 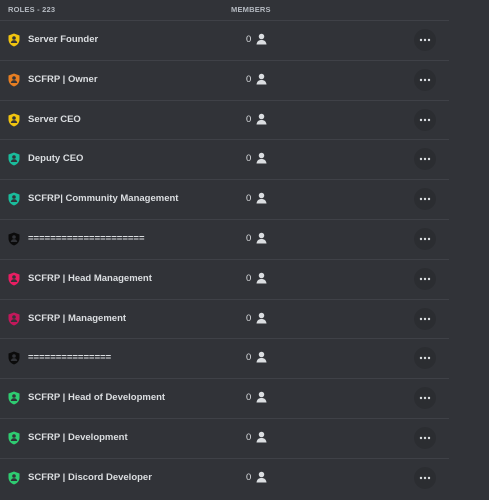 What do you see at coordinates (224, 79) in the screenshot?
I see `role-row: SCFRP | Owner 0` at bounding box center [224, 79].